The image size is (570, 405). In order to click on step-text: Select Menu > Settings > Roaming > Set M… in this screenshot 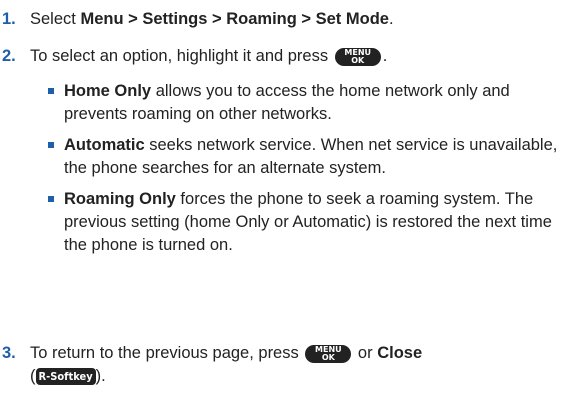, I will do `click(295, 19)`.